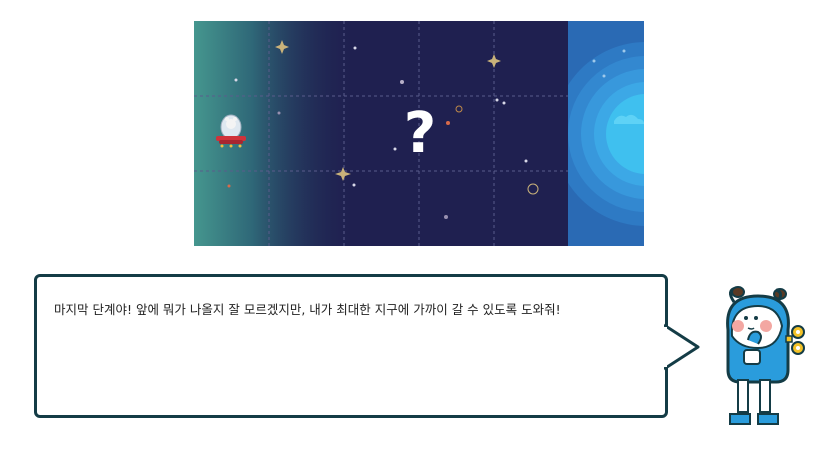 The height and width of the screenshot is (449, 840). I want to click on dialog-bubble-tail, so click(682, 347).